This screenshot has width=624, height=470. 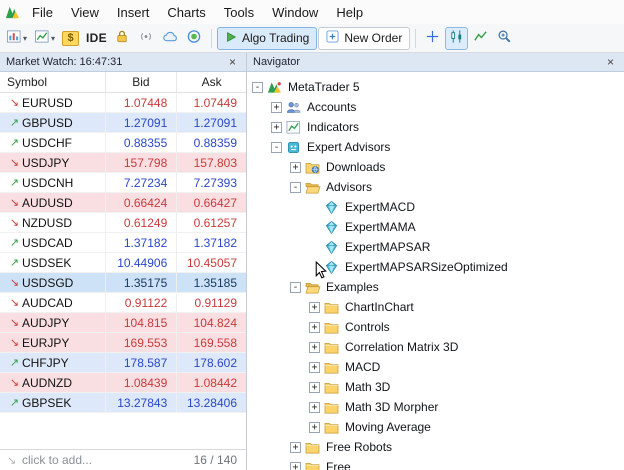 What do you see at coordinates (435, 463) in the screenshot?
I see `tree-item-free: + Free` at bounding box center [435, 463].